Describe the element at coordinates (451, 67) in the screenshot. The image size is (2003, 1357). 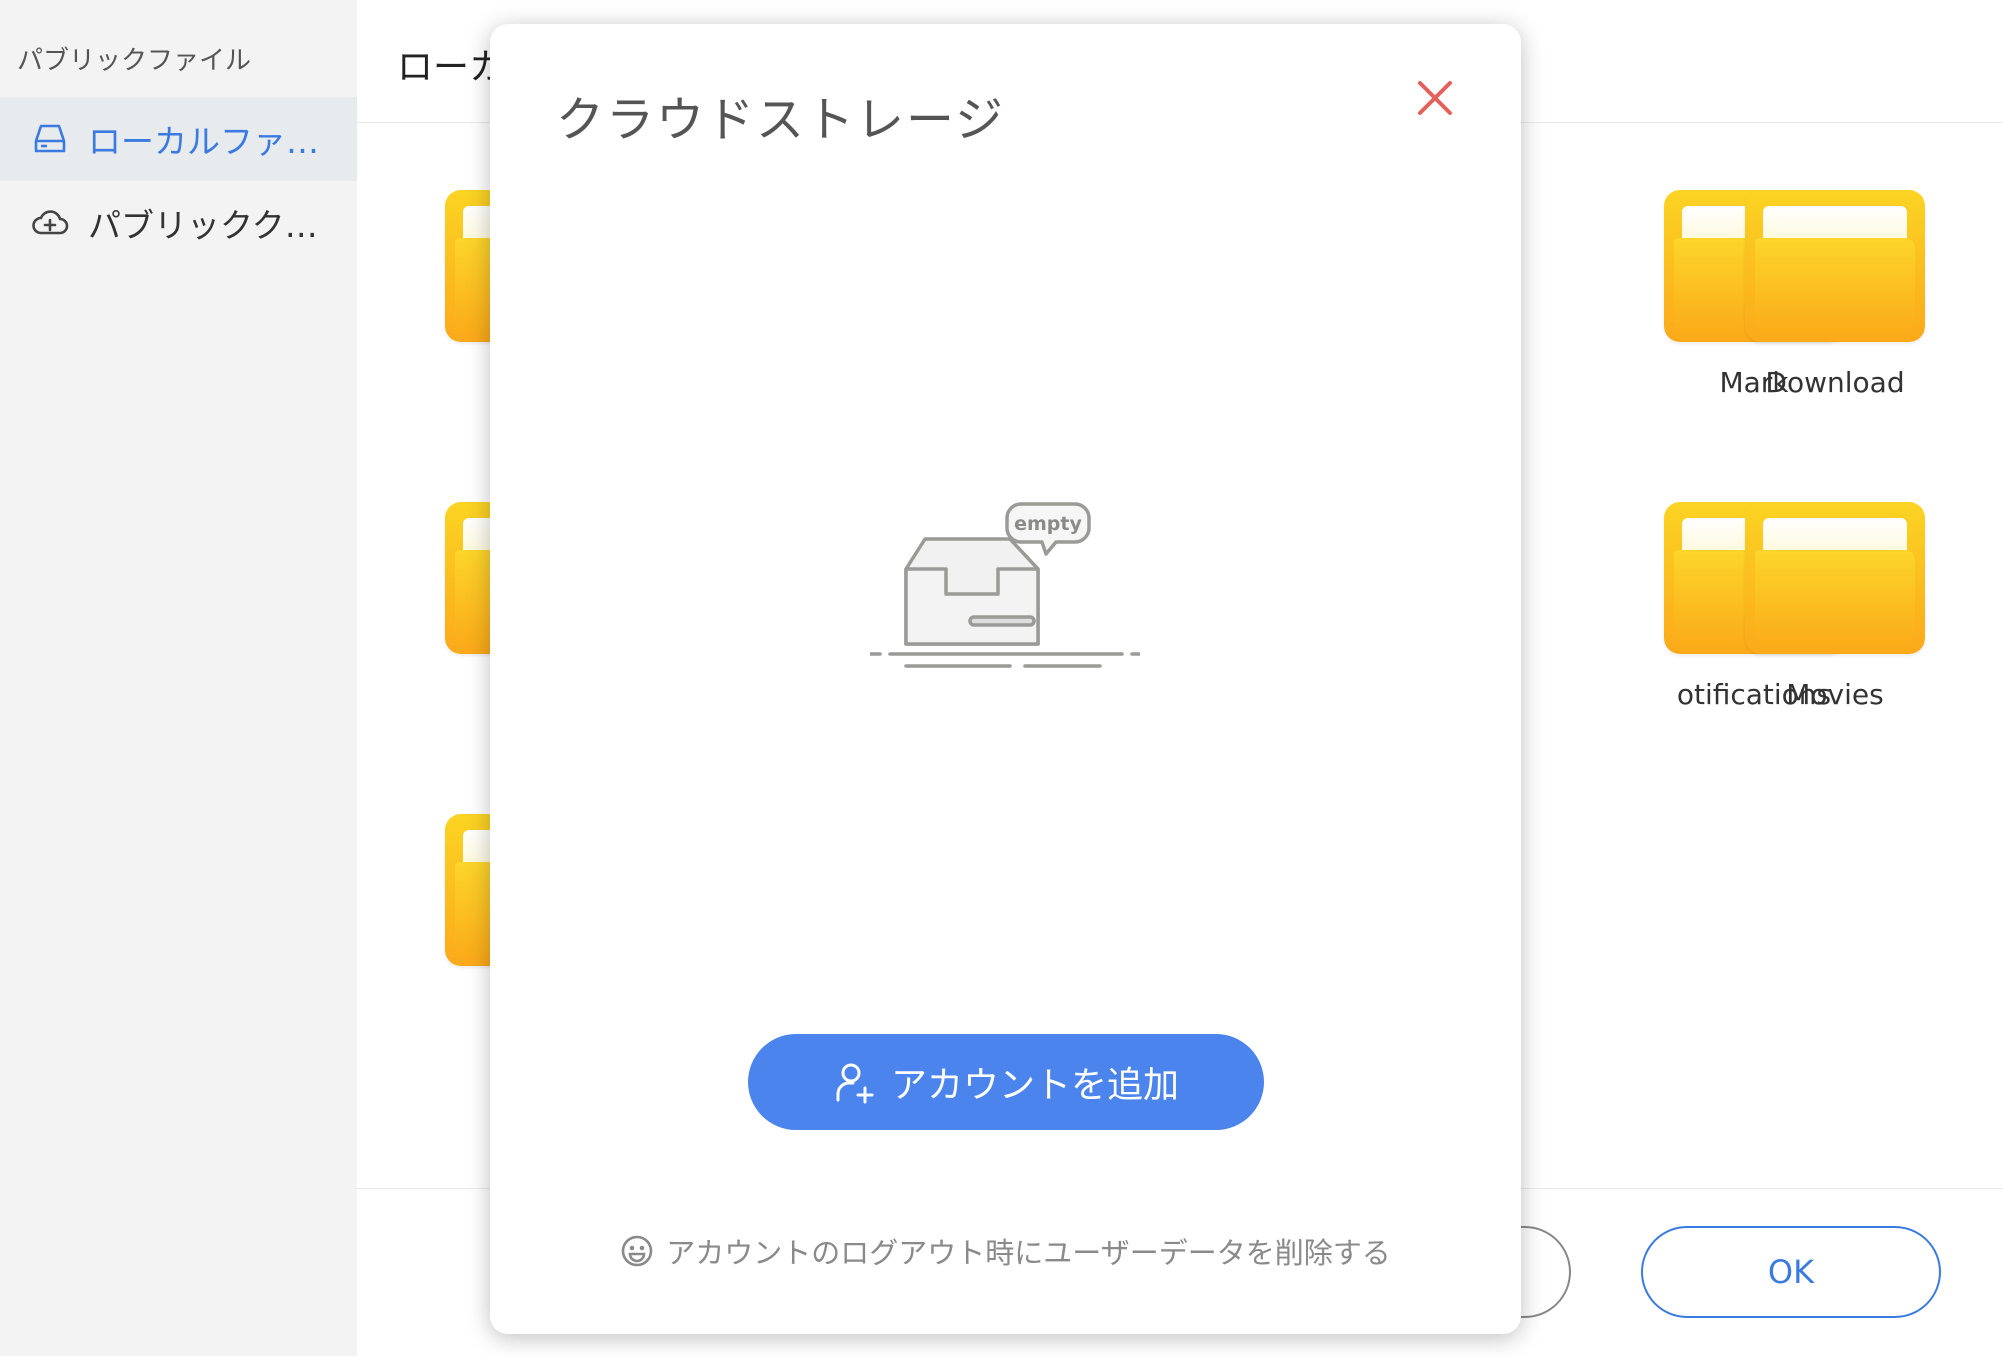
I see `page-title: ローカ` at that location.